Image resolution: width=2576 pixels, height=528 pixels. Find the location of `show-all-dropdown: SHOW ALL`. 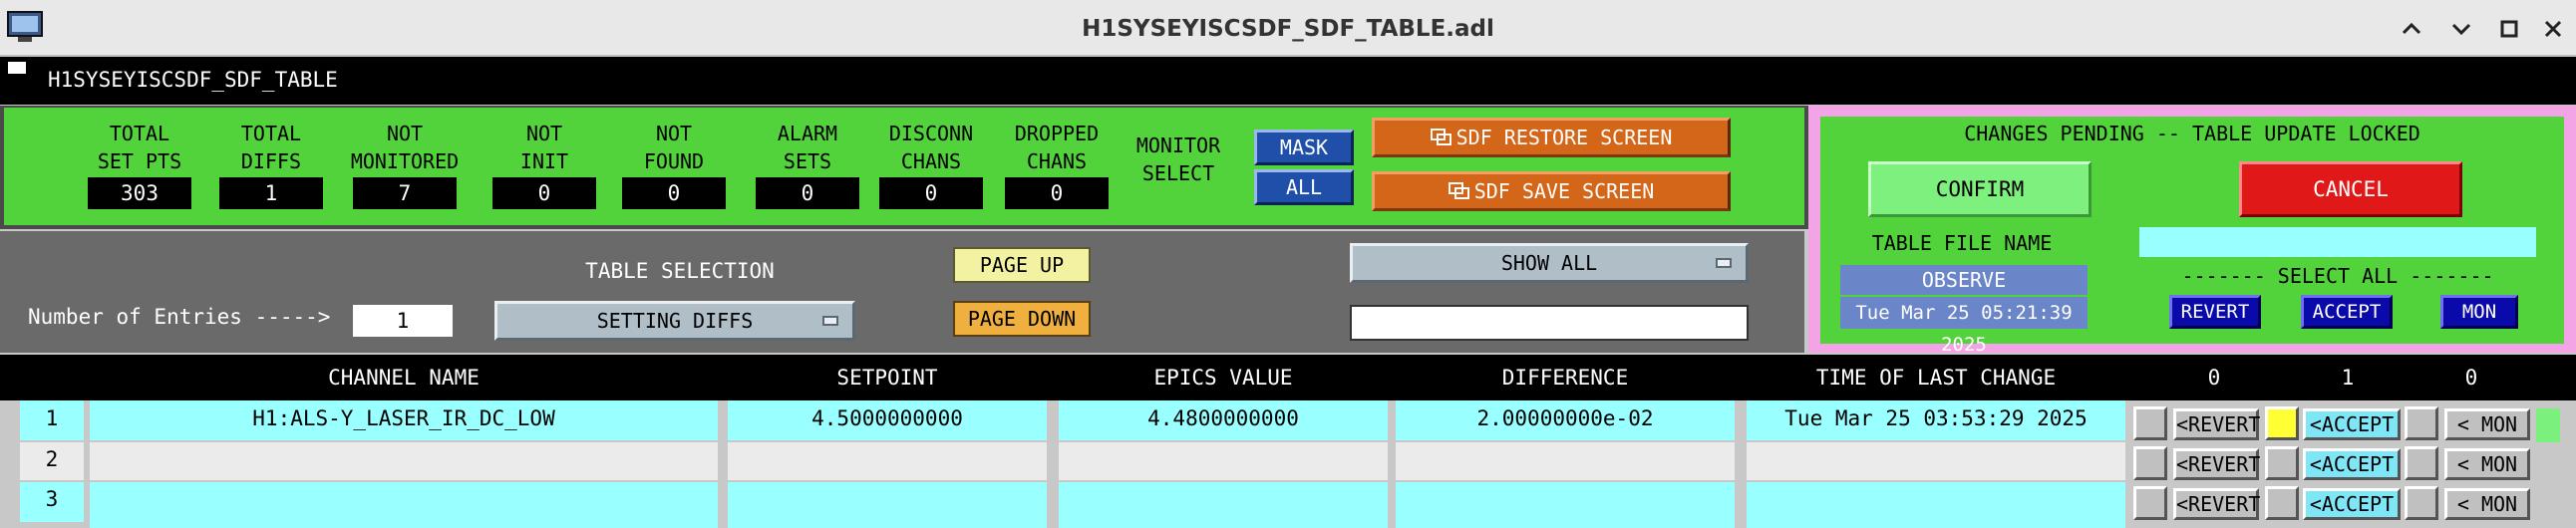

show-all-dropdown: SHOW ALL is located at coordinates (1549, 263).